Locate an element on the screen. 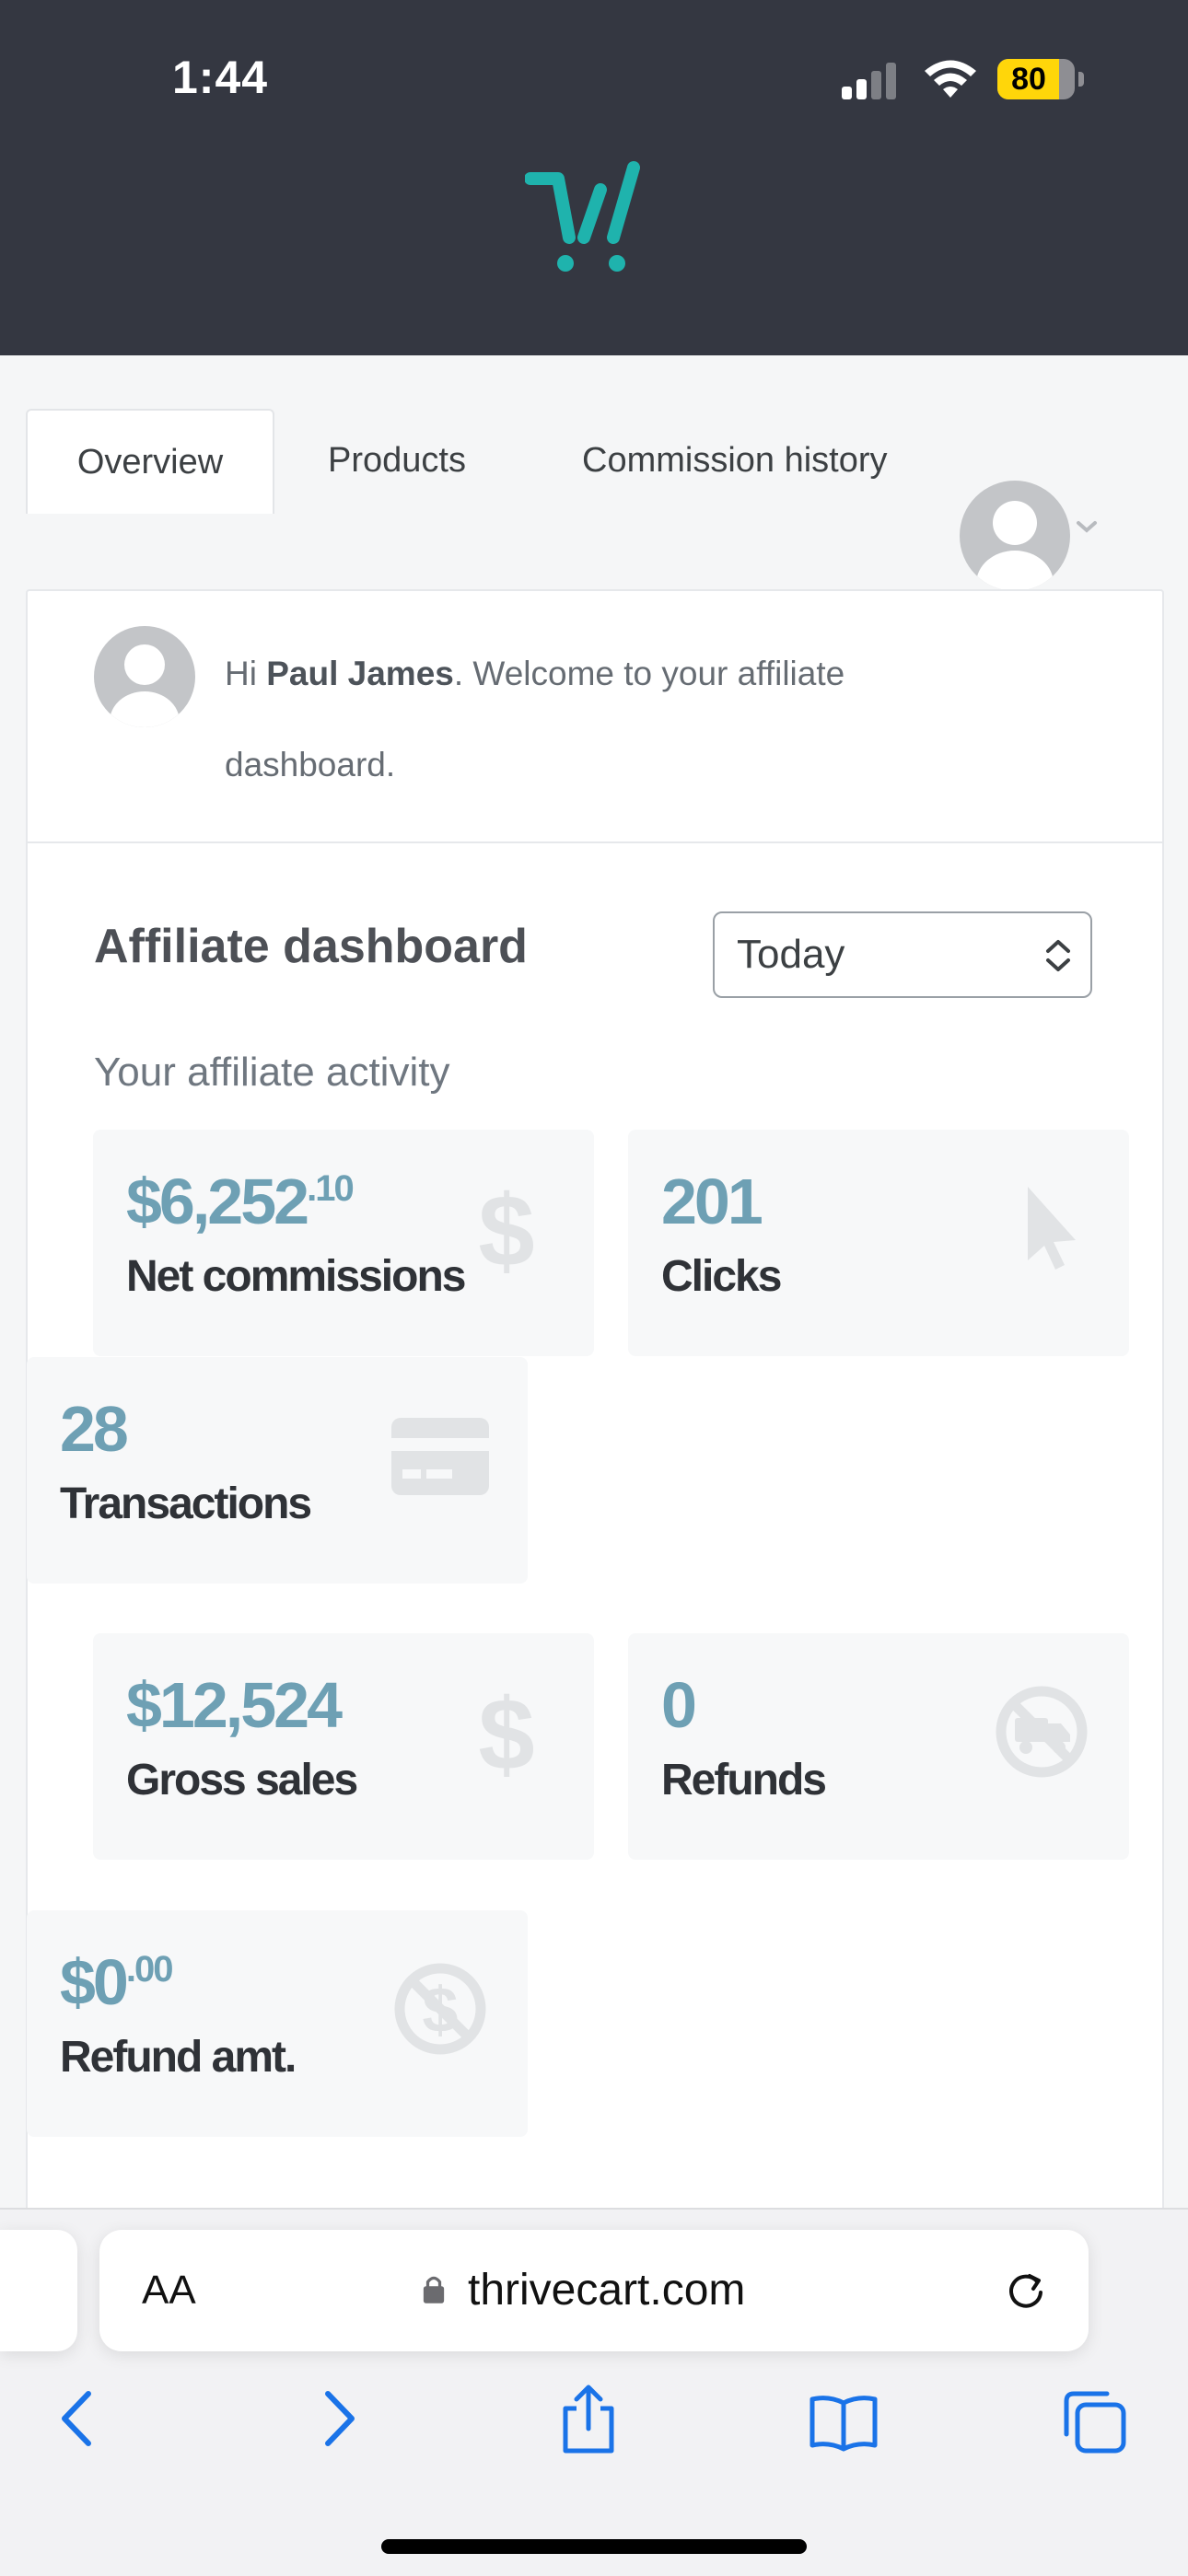 The width and height of the screenshot is (1188, 2576). stat-label: Transactions is located at coordinates (186, 1503).